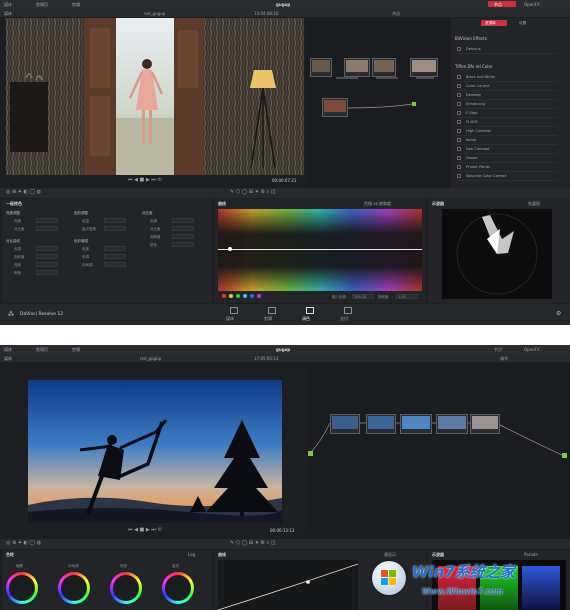  I want to click on custom-curve-graph, so click(288, 585).